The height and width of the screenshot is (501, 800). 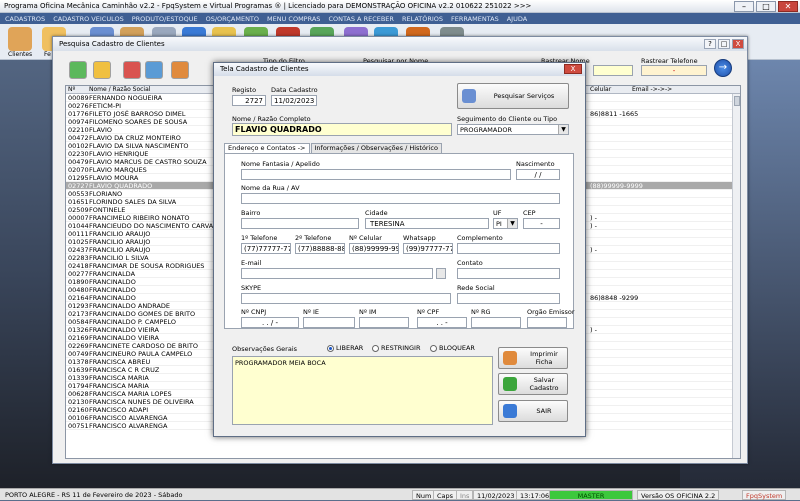 What do you see at coordinates (497, 213) in the screenshot?
I see `uf-label: UF` at bounding box center [497, 213].